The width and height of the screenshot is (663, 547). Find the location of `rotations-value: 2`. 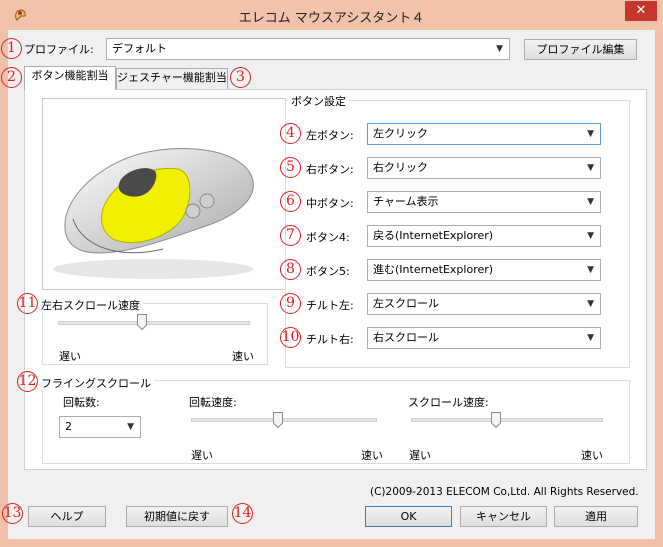

rotations-value: 2 is located at coordinates (68, 426).